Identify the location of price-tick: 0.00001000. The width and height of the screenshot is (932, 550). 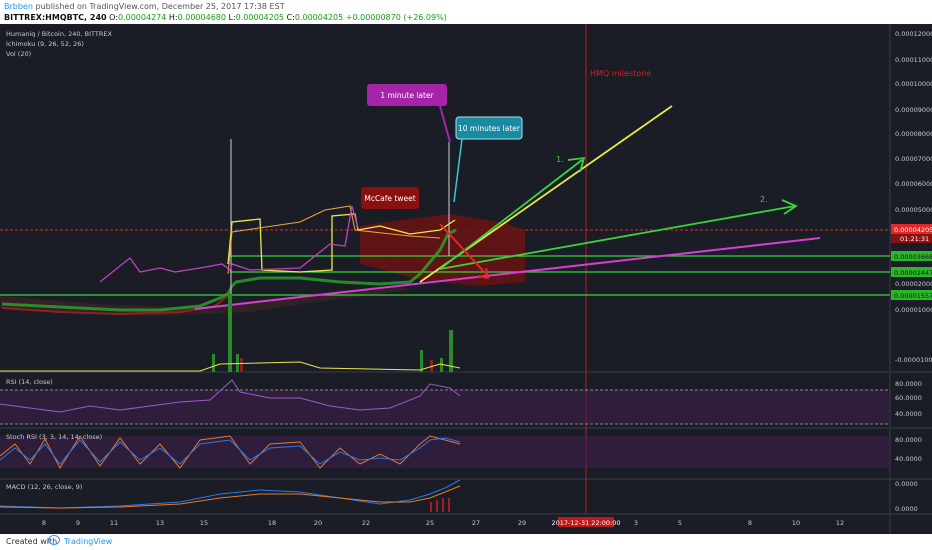
(913, 310).